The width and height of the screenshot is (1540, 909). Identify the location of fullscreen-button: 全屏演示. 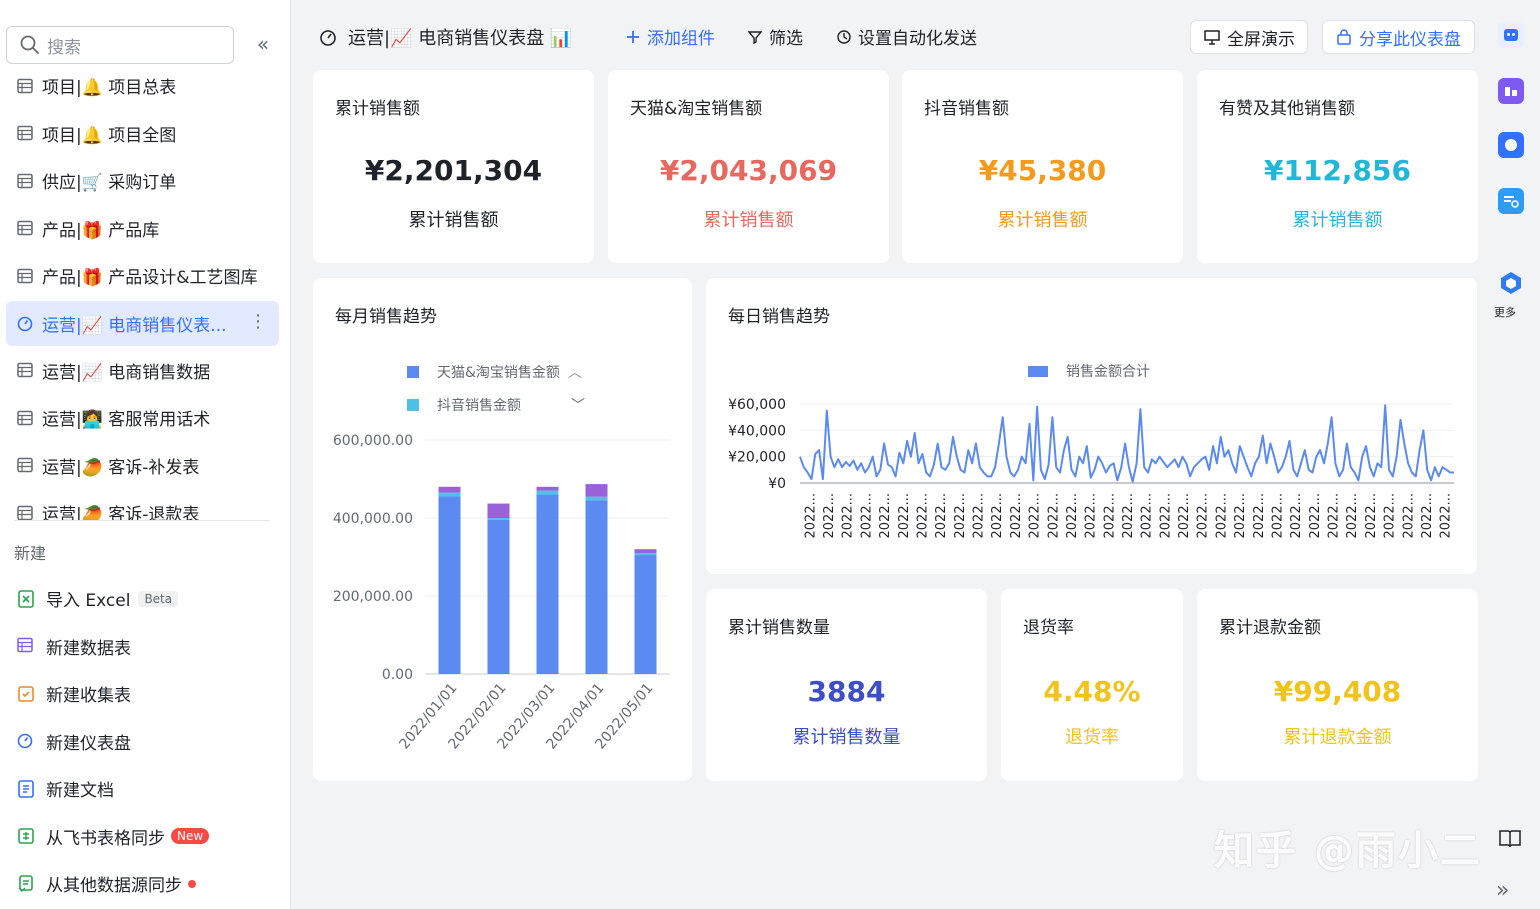
(1249, 37).